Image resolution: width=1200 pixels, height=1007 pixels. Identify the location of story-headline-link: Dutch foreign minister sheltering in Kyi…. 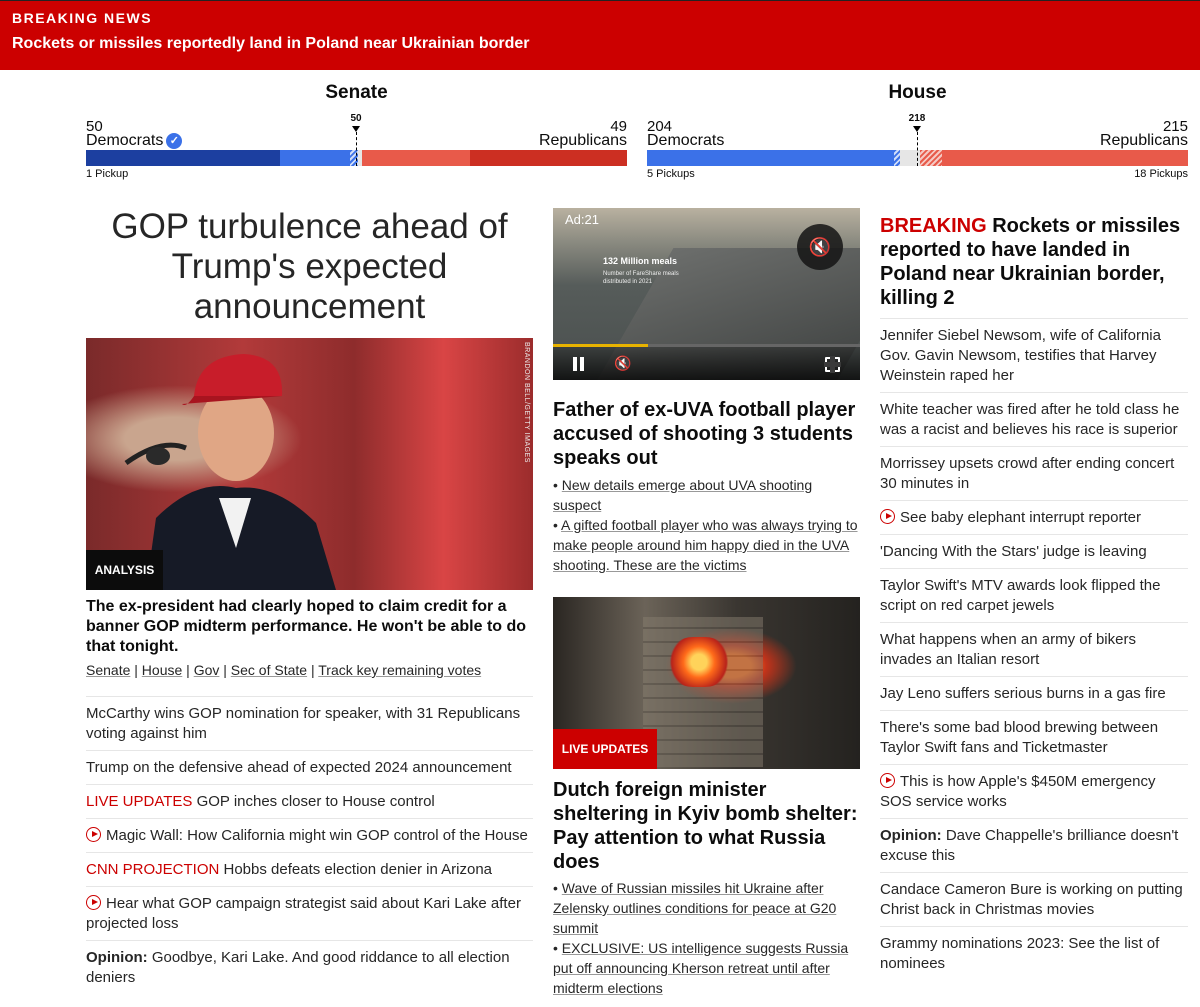
(706, 826).